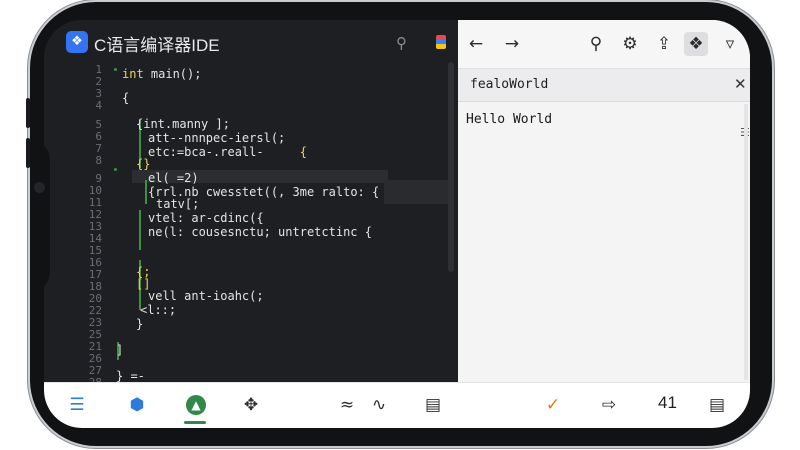 The width and height of the screenshot is (800, 450). What do you see at coordinates (95, 250) in the screenshot?
I see `line-number: 15` at bounding box center [95, 250].